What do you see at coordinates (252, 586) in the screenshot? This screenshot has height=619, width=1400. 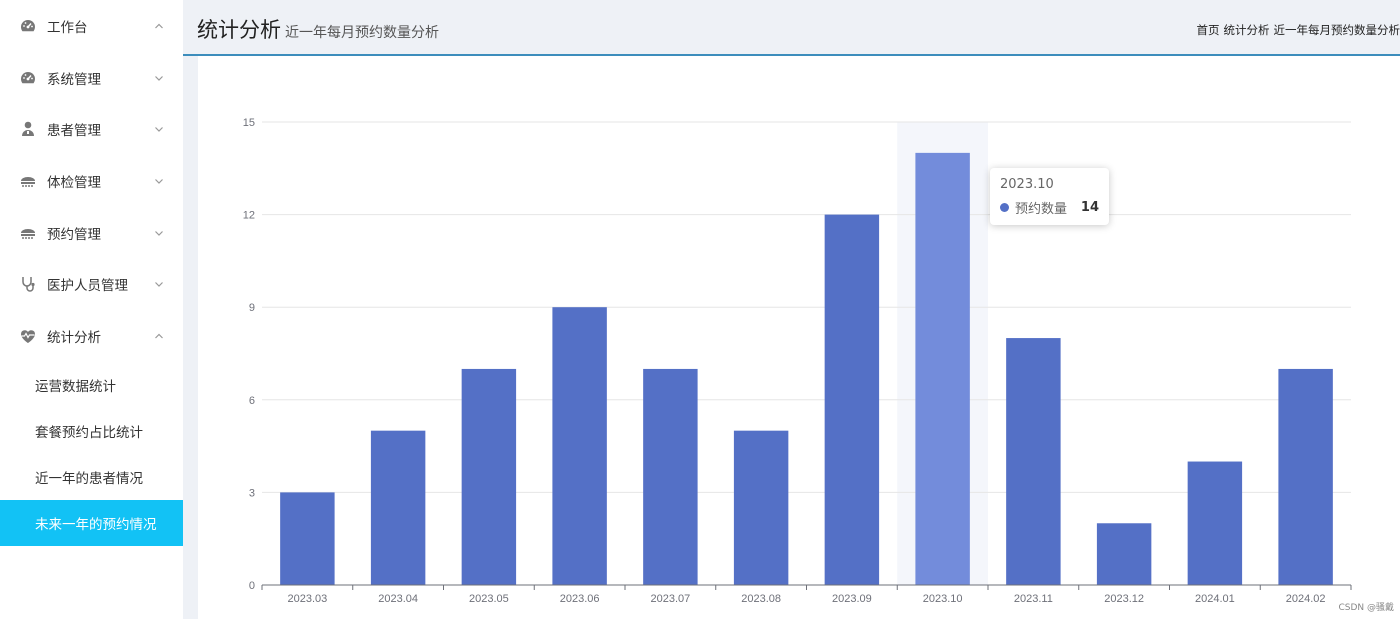 I see `y-tick-label: 0` at bounding box center [252, 586].